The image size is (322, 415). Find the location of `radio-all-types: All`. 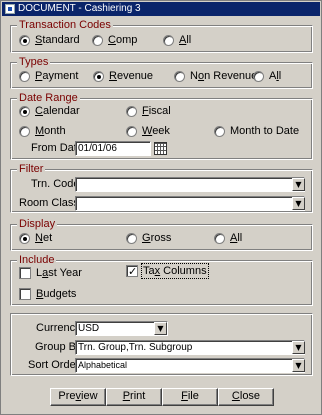

radio-all-types: All is located at coordinates (267, 76).